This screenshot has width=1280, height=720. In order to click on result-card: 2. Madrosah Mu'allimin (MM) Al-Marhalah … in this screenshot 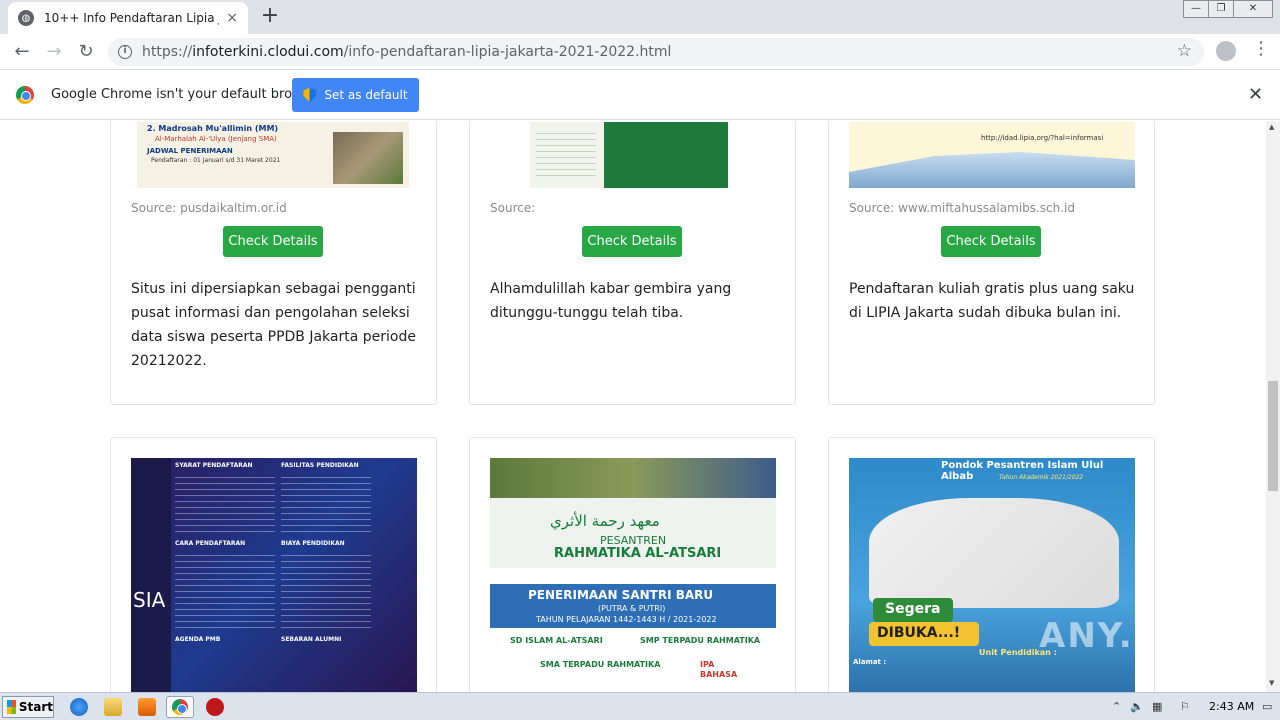, I will do `click(273, 263)`.